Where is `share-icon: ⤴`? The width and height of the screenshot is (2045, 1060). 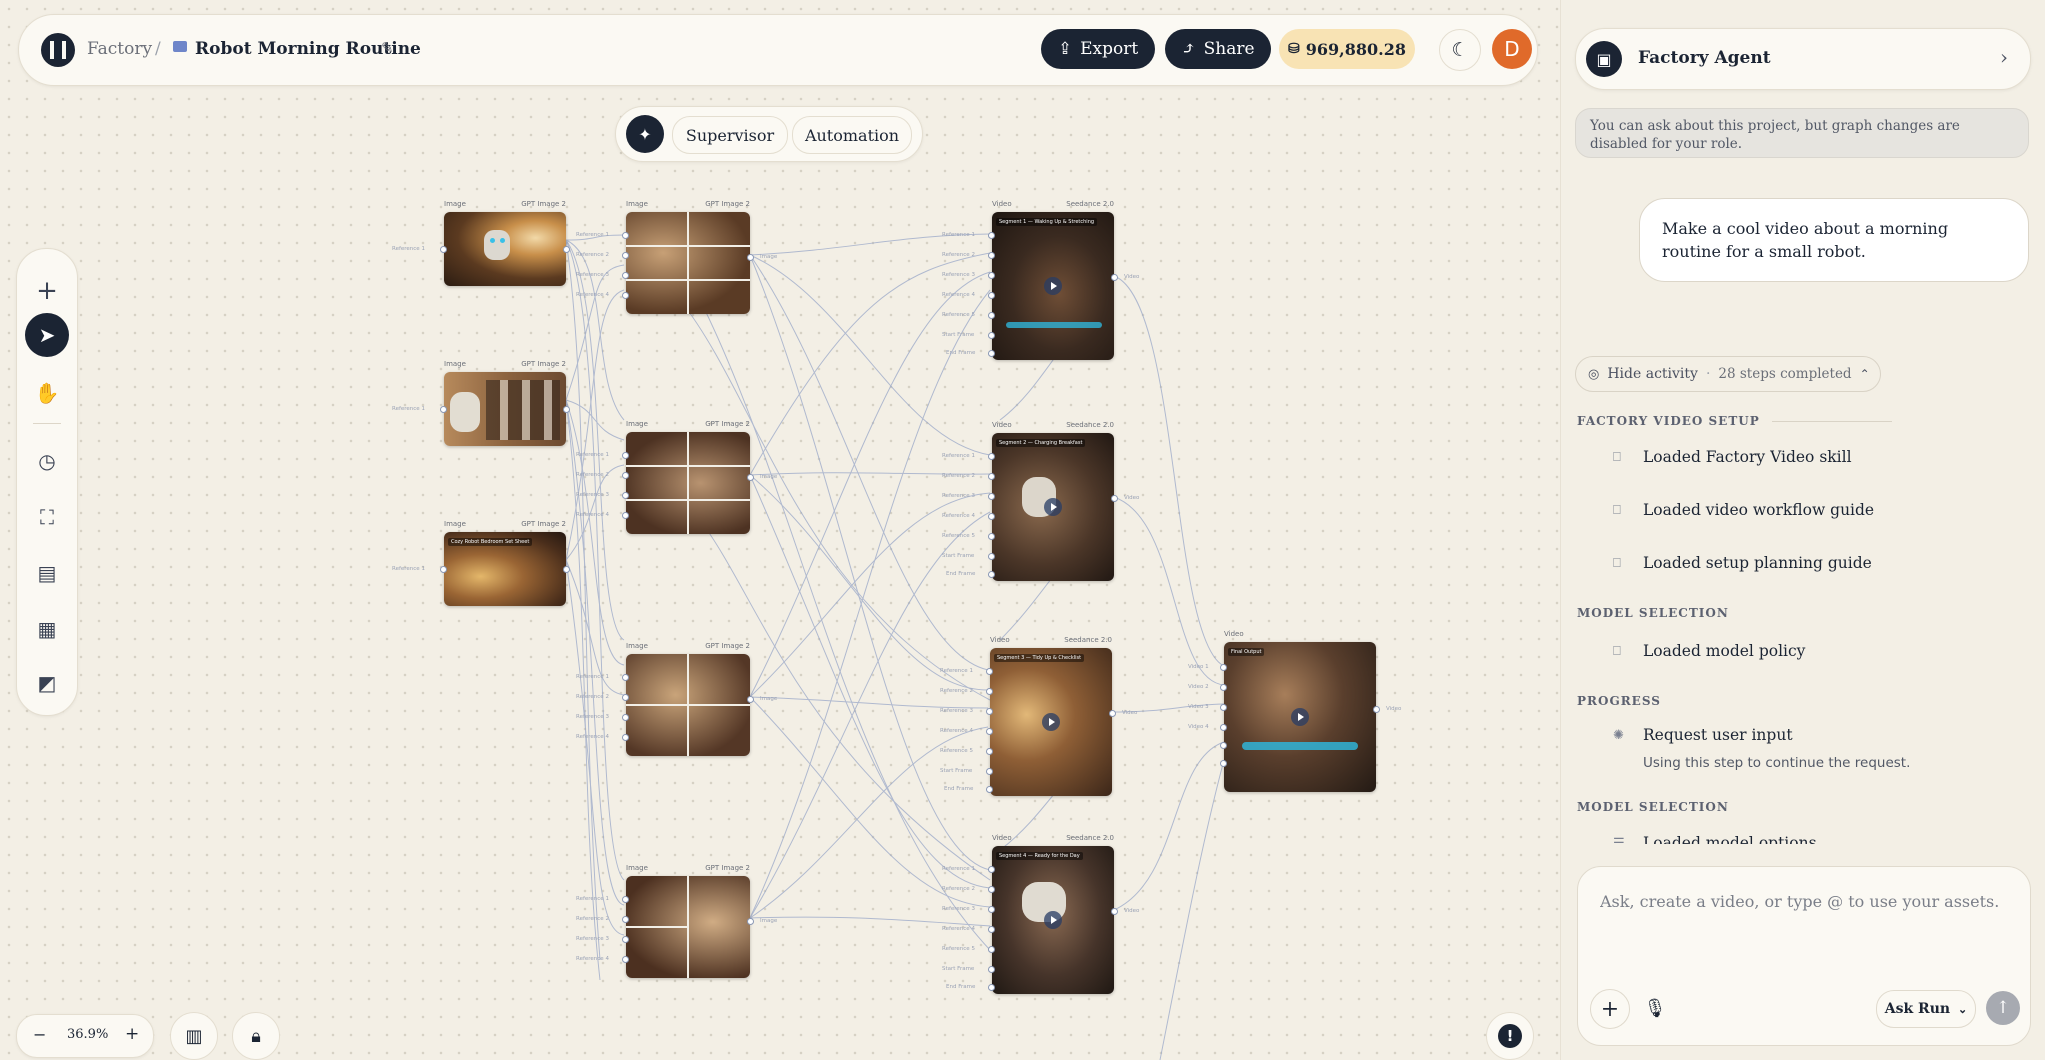 share-icon: ⤴ is located at coordinates (1188, 49).